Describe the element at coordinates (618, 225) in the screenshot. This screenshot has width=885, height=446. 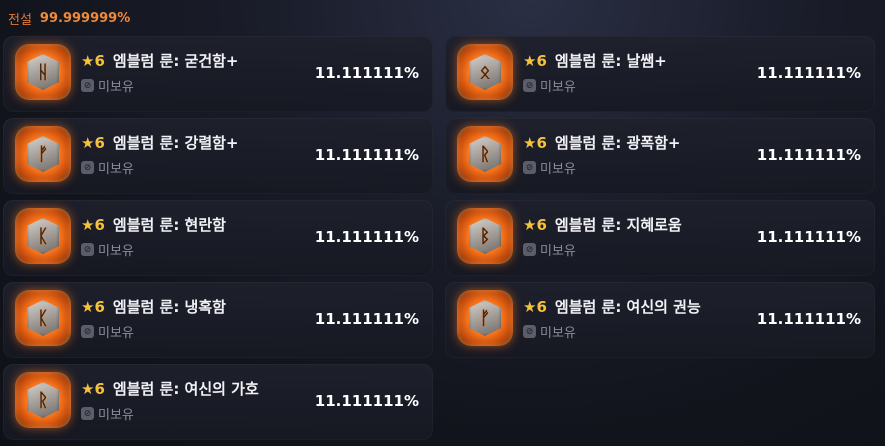
I see `rune-name: 엠블럼 룬: 지혜로움` at that location.